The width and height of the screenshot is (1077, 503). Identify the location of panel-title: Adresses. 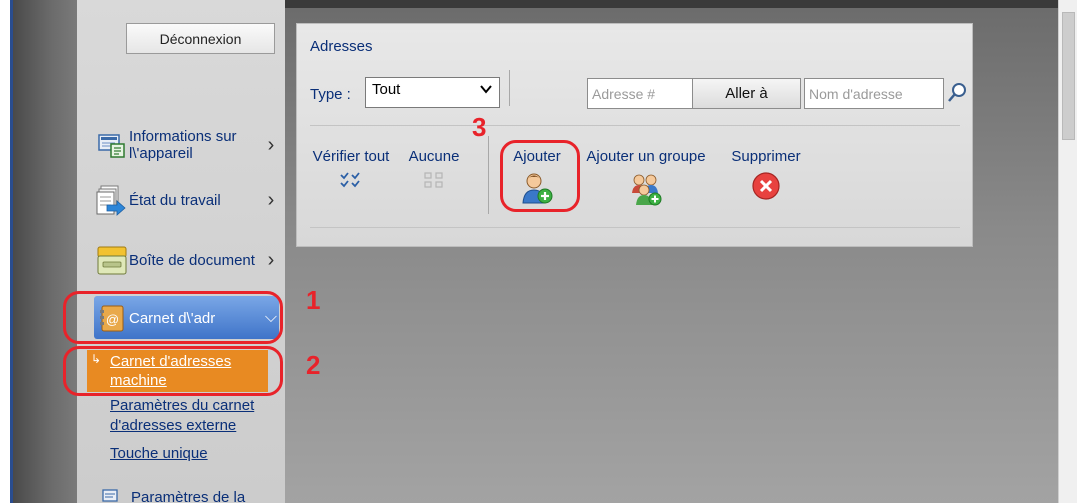
(341, 46).